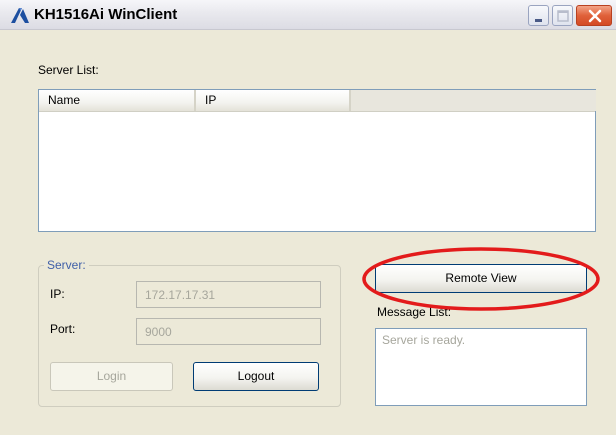  I want to click on port-field, so click(228, 331).